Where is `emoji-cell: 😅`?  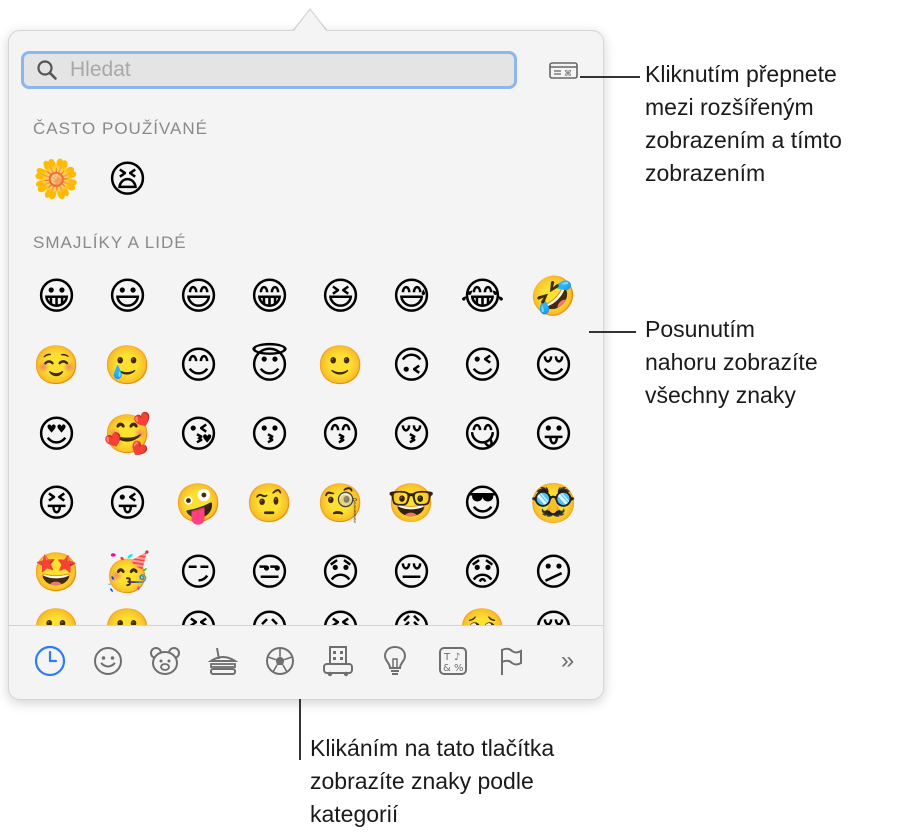
emoji-cell: 😅 is located at coordinates (411, 296).